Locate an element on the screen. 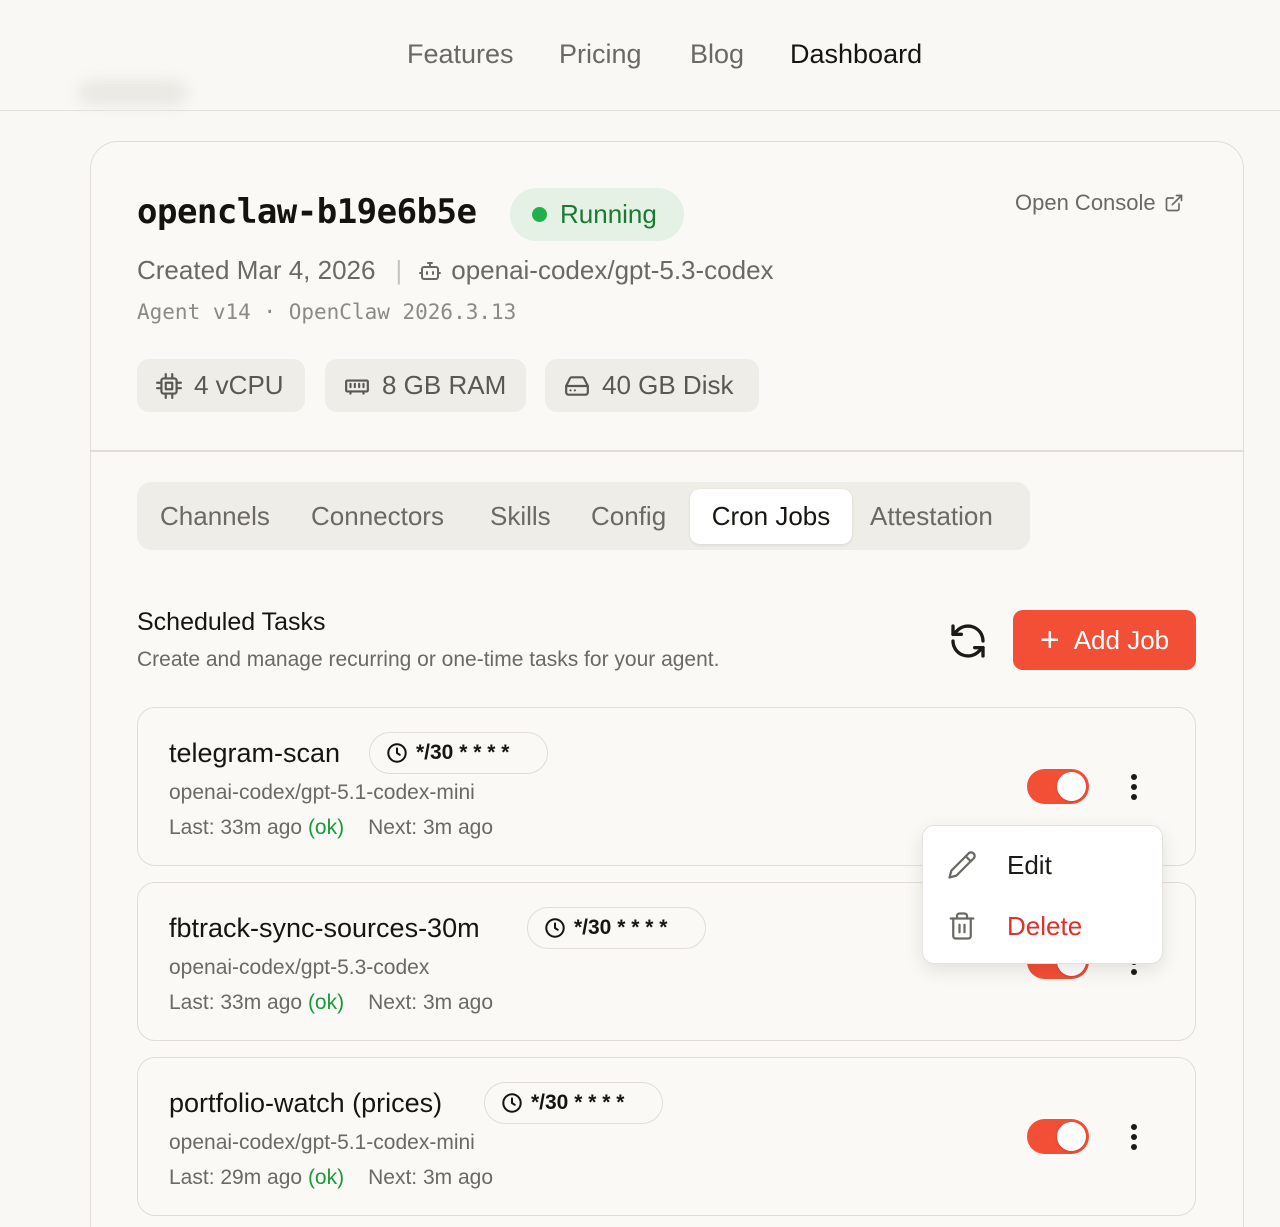 The height and width of the screenshot is (1227, 1280). menu-item-delete: Delete is located at coordinates (1043, 926).